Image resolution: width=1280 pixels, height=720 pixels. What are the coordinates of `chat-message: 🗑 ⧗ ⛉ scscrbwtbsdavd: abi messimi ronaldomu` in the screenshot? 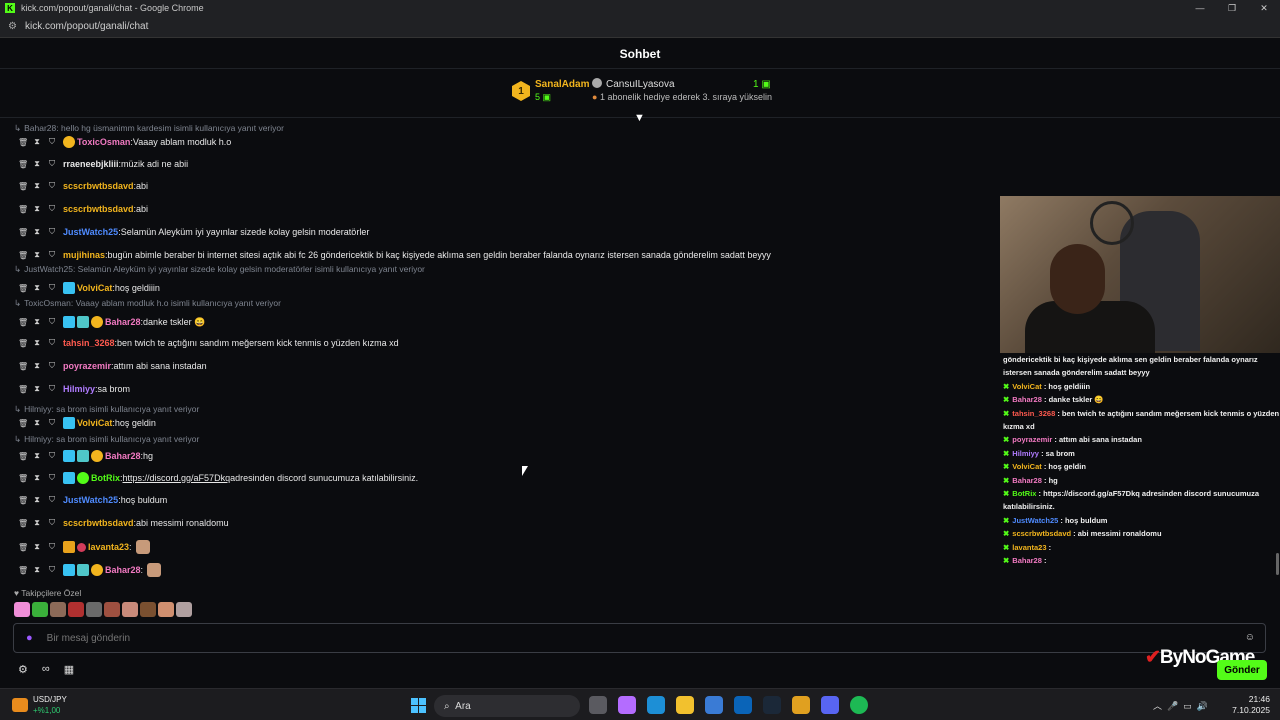 It's located at (123, 523).